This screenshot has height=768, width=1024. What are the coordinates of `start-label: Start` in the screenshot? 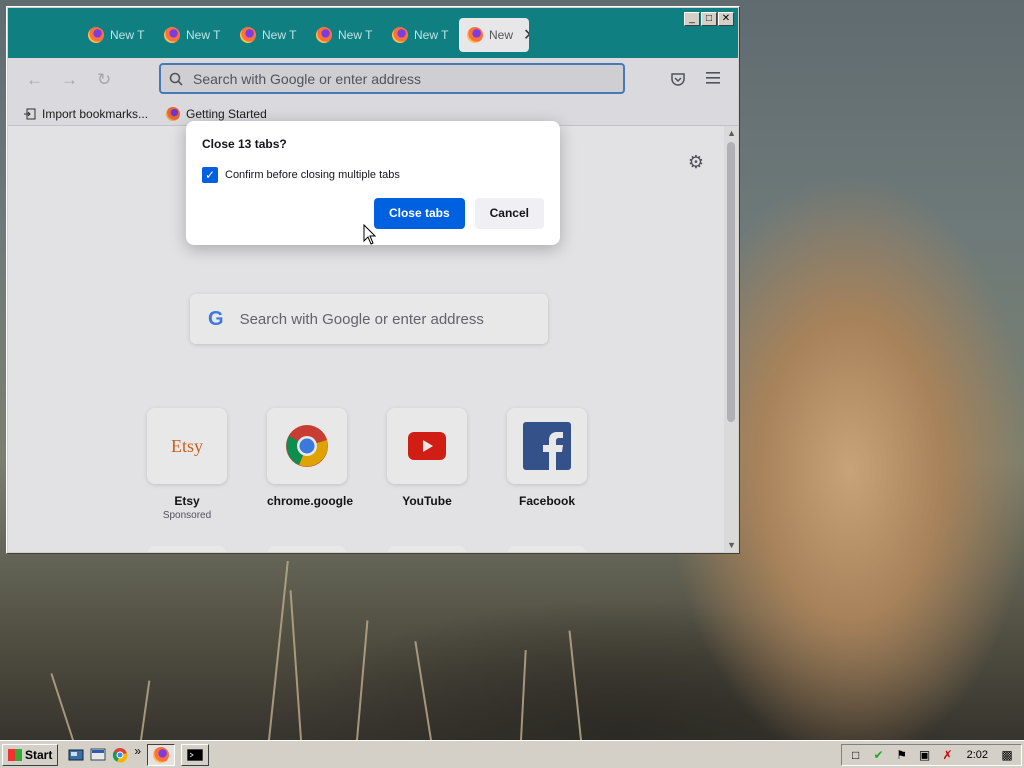 It's located at (39, 754).